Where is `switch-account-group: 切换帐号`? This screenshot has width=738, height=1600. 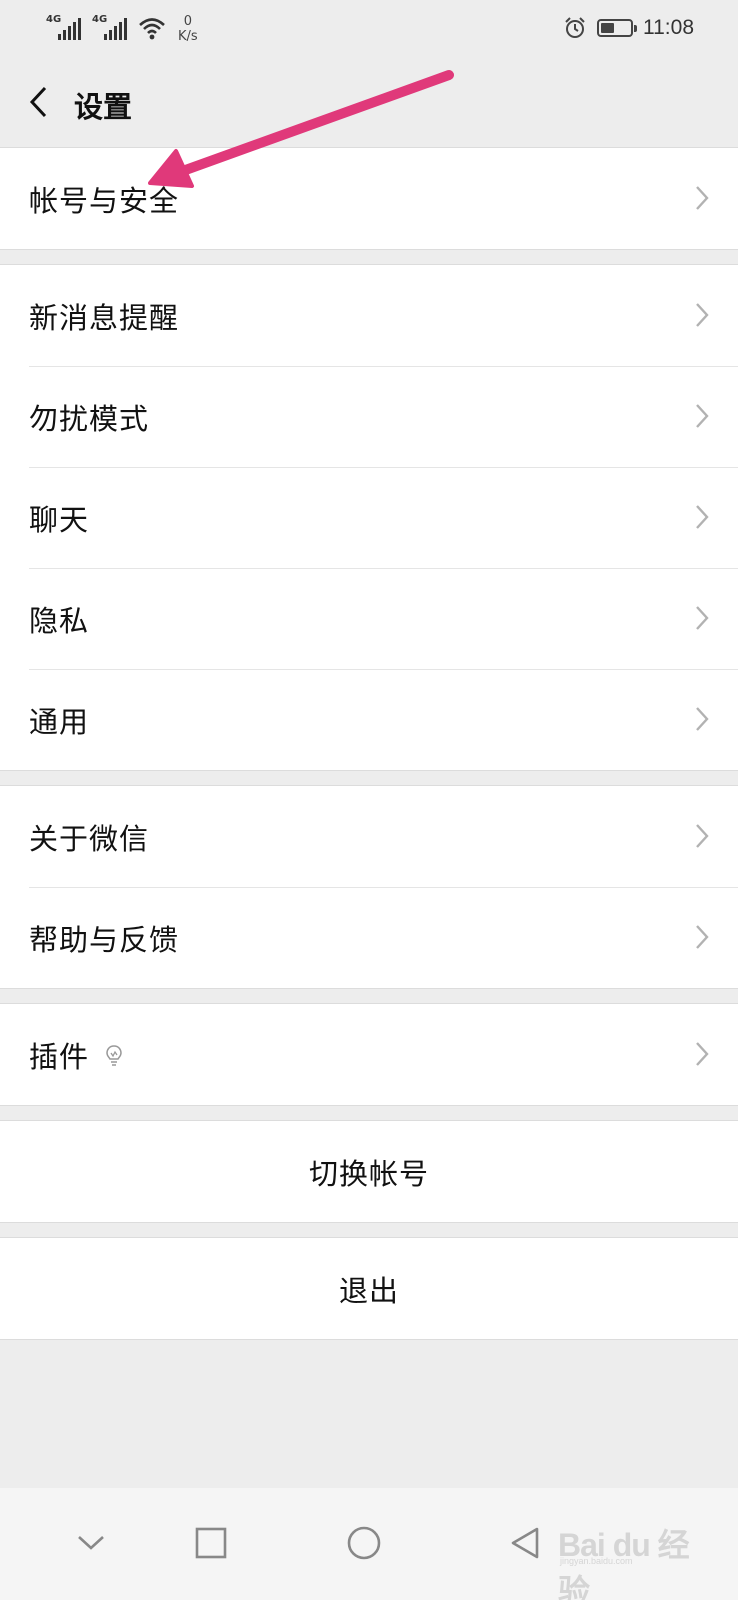 switch-account-group: 切换帐号 is located at coordinates (369, 1171).